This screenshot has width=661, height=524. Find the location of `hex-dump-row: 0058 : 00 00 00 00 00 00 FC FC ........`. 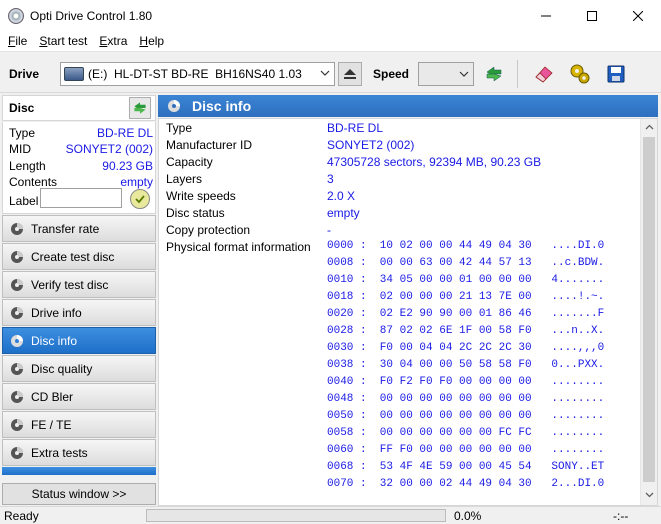

hex-dump-row: 0058 : 00 00 00 00 00 00 FC FC ........ is located at coordinates (466, 433).